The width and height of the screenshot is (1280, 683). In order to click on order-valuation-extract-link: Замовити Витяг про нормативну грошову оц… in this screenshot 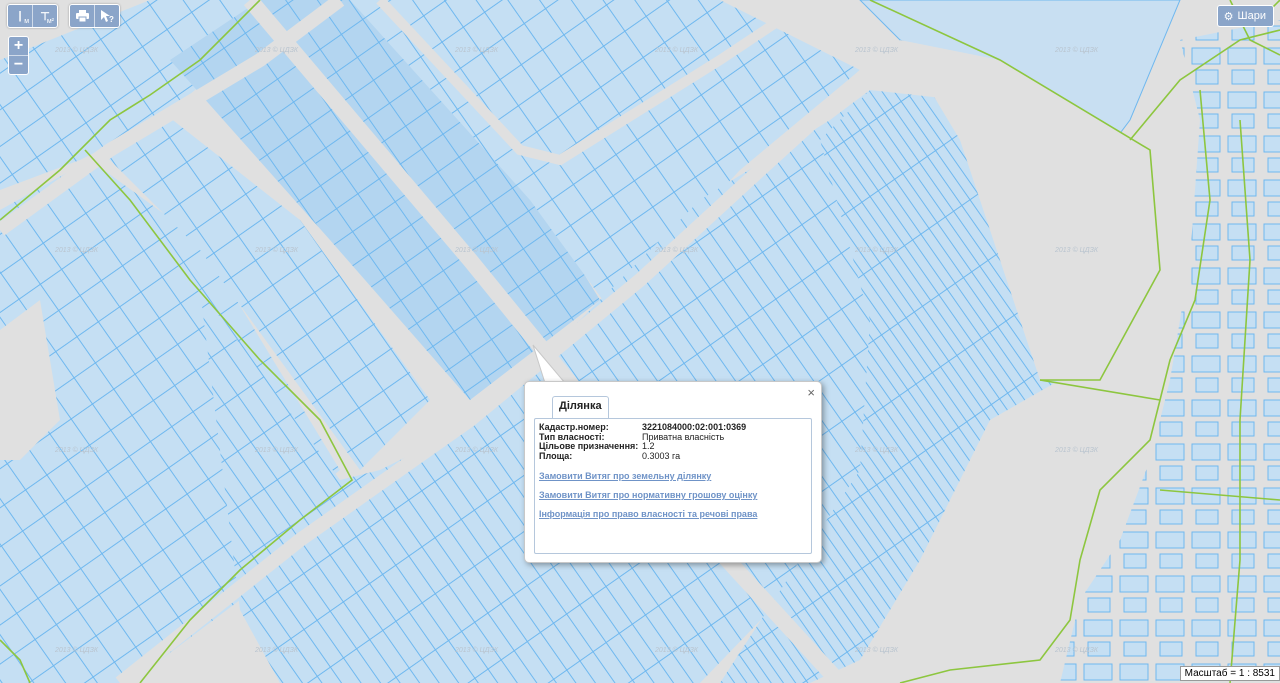, I will do `click(648, 495)`.